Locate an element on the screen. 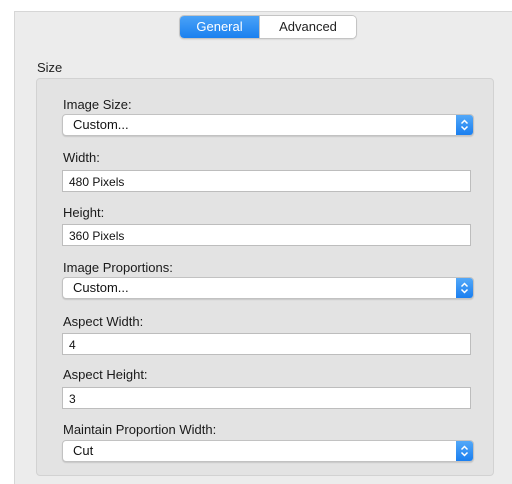 Image resolution: width=512 pixels, height=484 pixels. image-proportions-label: Image Proportions: is located at coordinates (118, 267).